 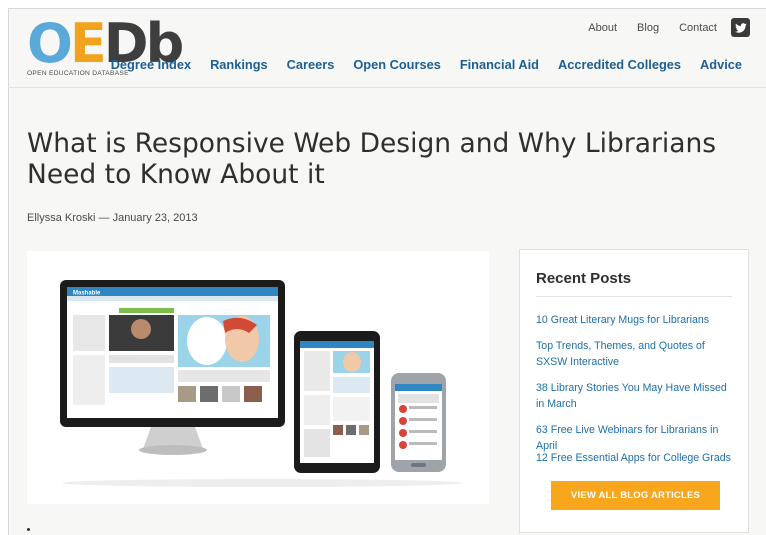 I want to click on nav-advice: Advice, so click(x=721, y=64).